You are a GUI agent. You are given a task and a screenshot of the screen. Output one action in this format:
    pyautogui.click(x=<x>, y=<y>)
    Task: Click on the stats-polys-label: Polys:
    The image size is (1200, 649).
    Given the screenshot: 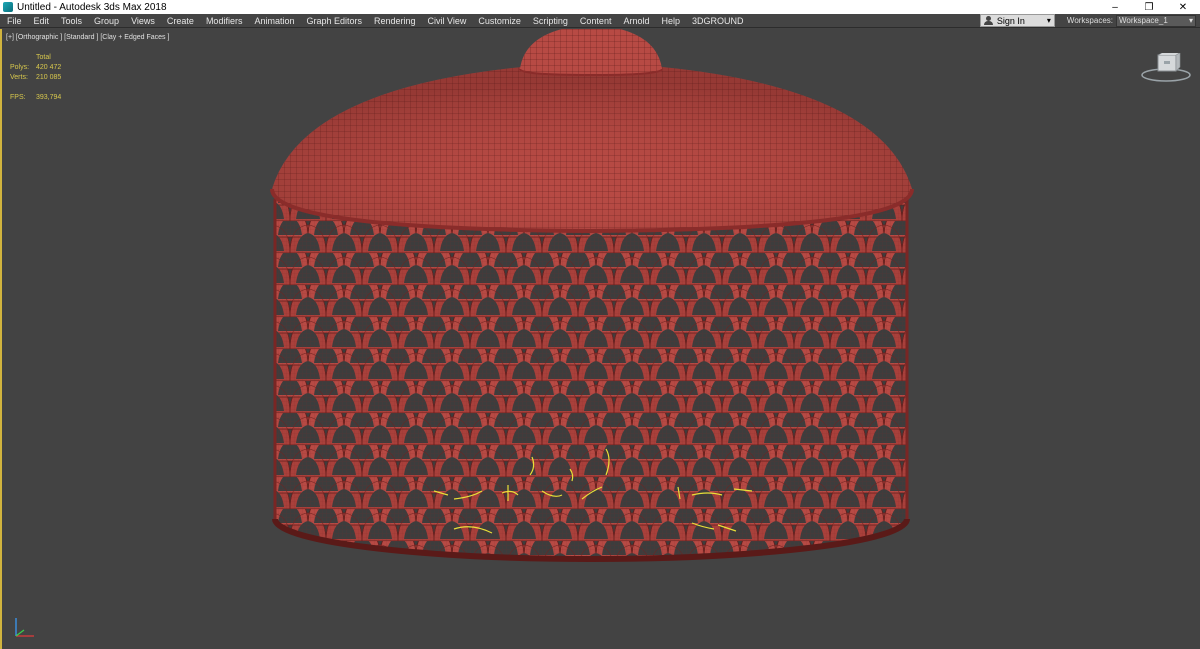 What is the action you would take?
    pyautogui.click(x=20, y=67)
    